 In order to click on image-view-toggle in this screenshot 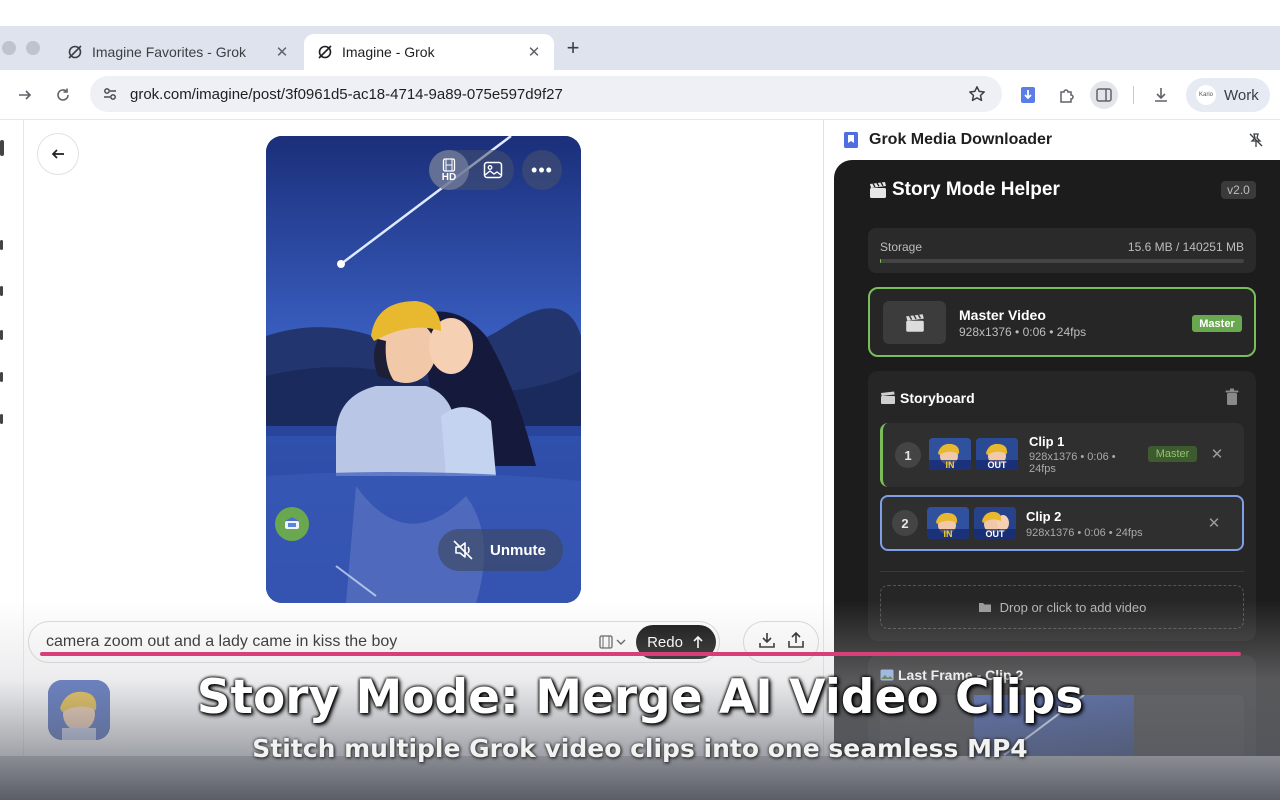, I will do `click(493, 170)`.